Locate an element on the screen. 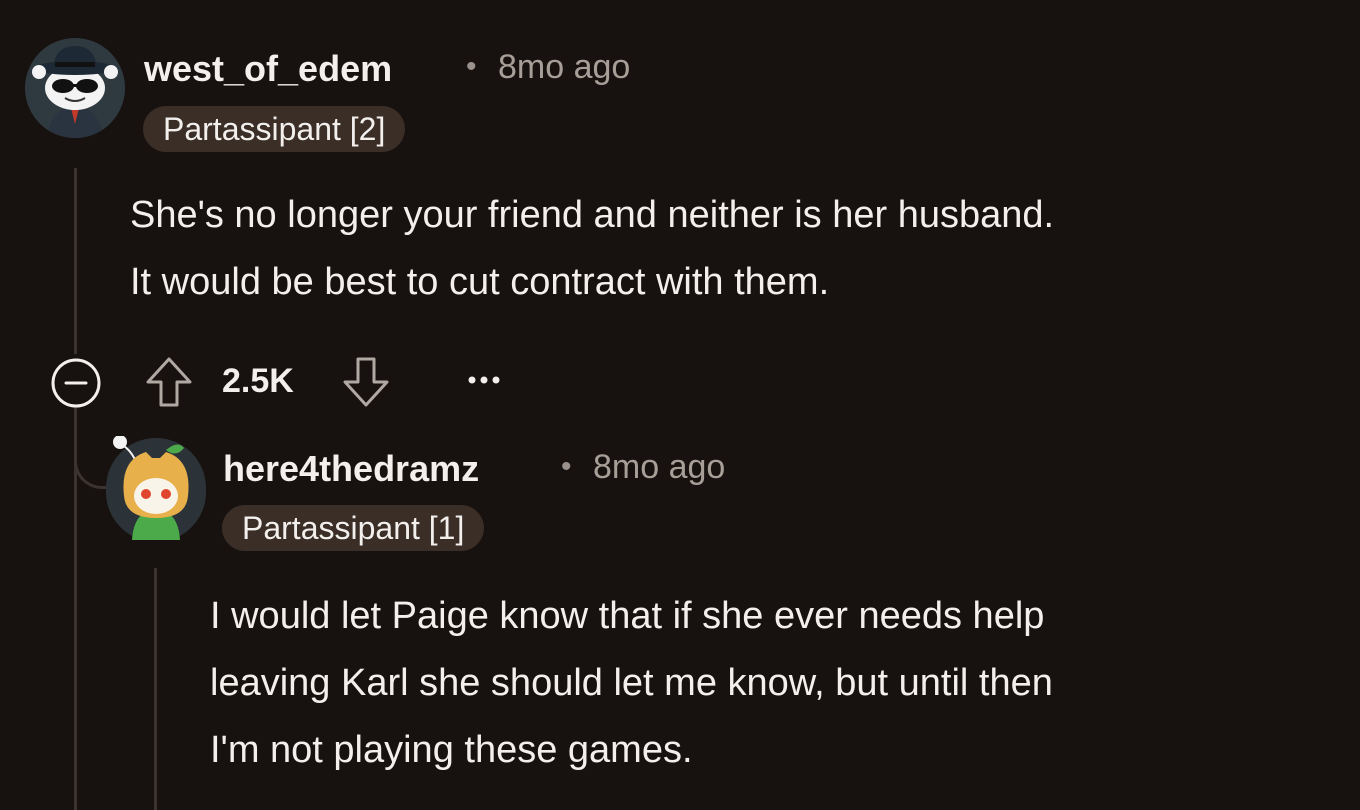  downvote-button is located at coordinates (366, 382).